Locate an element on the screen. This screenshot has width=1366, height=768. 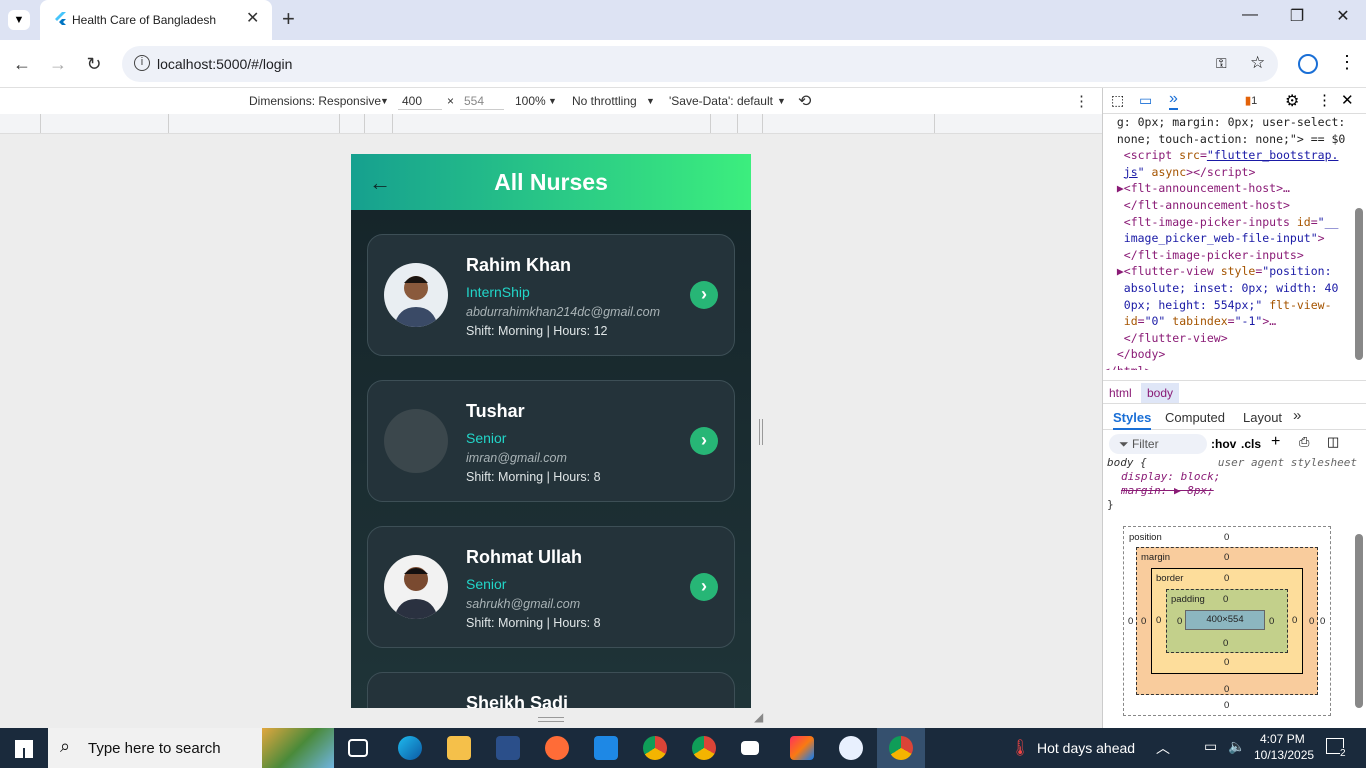
cls-toggle: .cls is located at coordinates (1251, 444).